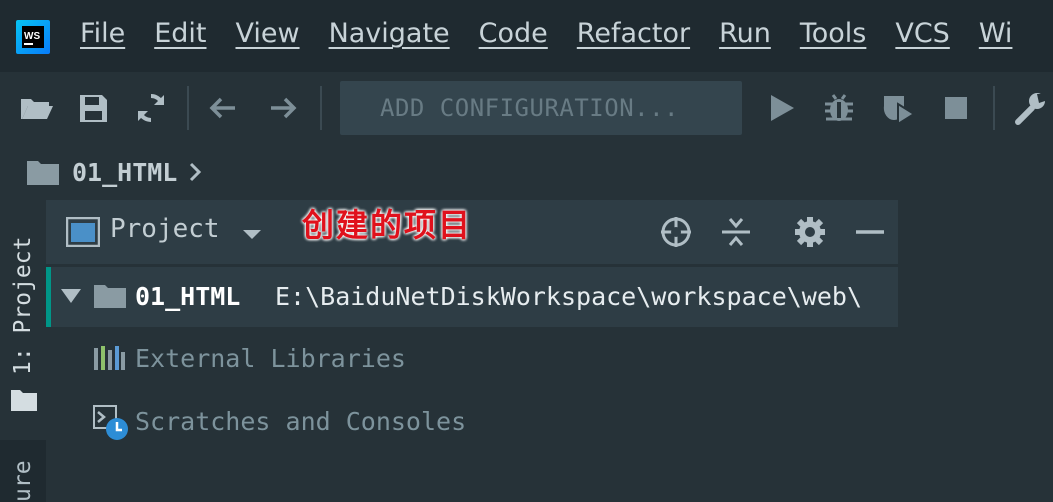  Describe the element at coordinates (23, 481) in the screenshot. I see `structure-tool-tab-label: ure` at that location.